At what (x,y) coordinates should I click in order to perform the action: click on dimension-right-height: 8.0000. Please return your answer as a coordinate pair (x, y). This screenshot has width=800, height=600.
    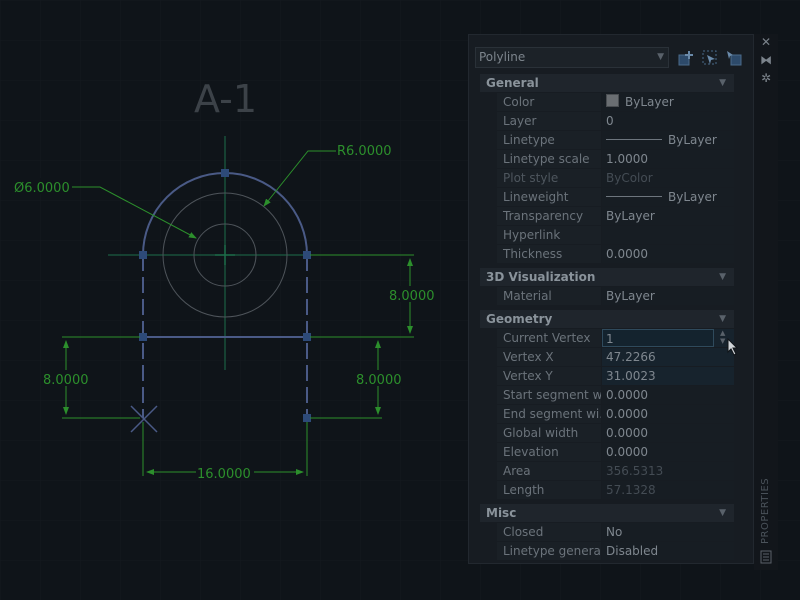
    Looking at the image, I should click on (412, 296).